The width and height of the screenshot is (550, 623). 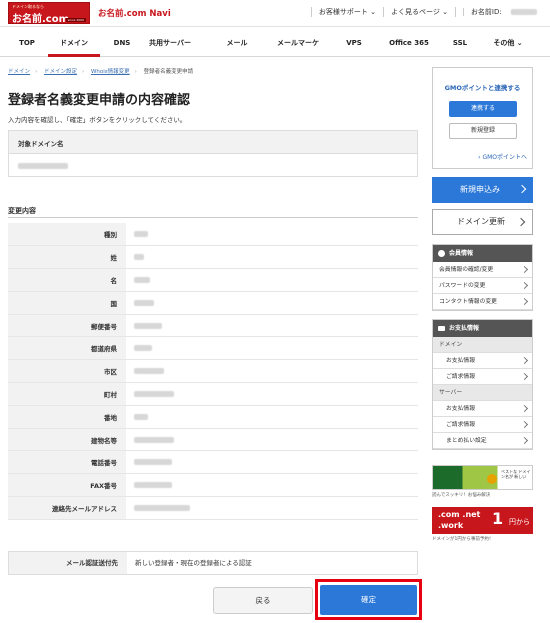 I want to click on app-title: お名前.com Navi, so click(x=134, y=13).